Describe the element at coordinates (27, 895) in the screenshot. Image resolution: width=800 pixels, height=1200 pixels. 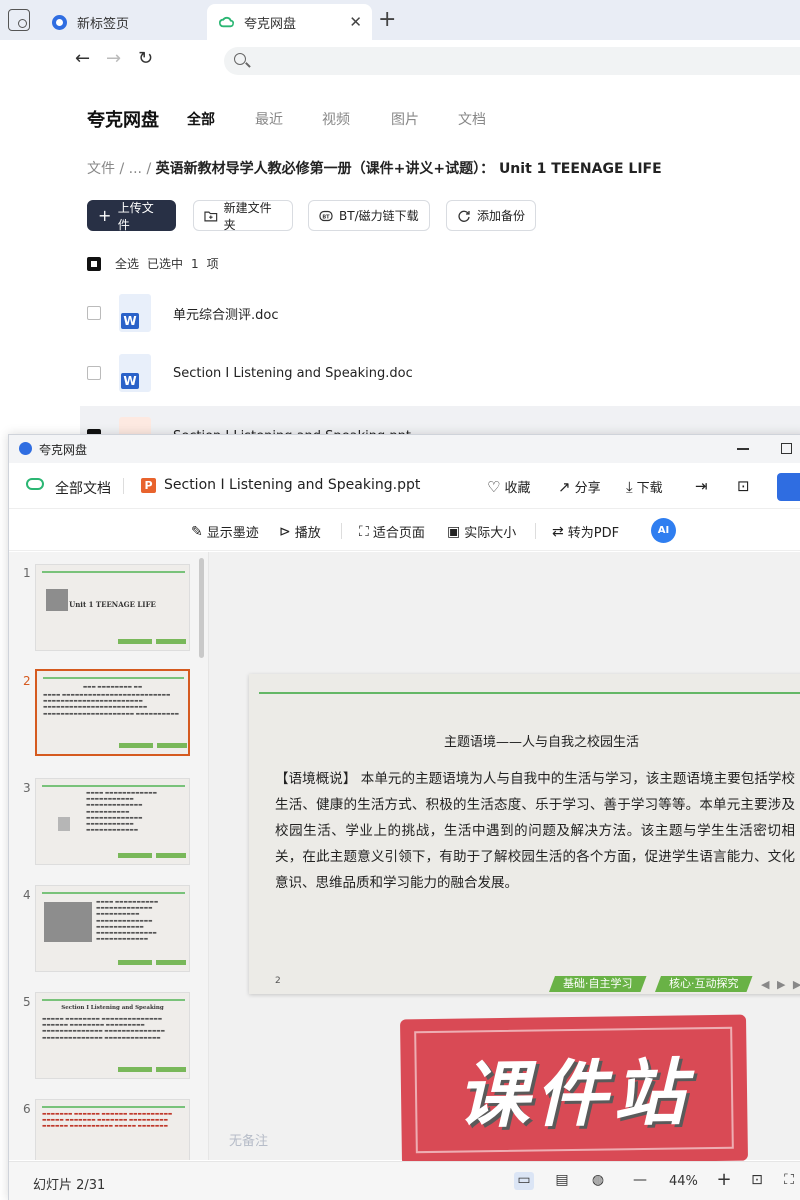
I see `thumb-number: 4` at that location.